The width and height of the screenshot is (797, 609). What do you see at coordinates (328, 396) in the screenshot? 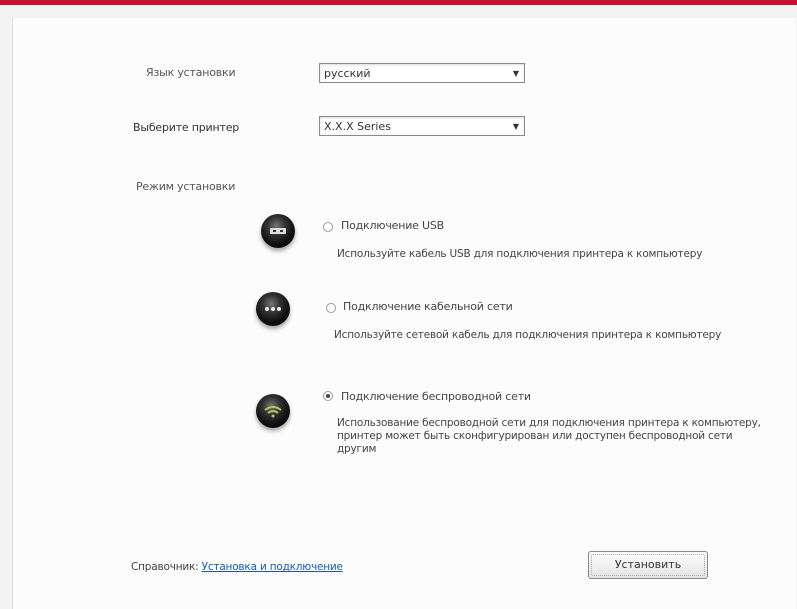
I see `wireless-network-radio` at bounding box center [328, 396].